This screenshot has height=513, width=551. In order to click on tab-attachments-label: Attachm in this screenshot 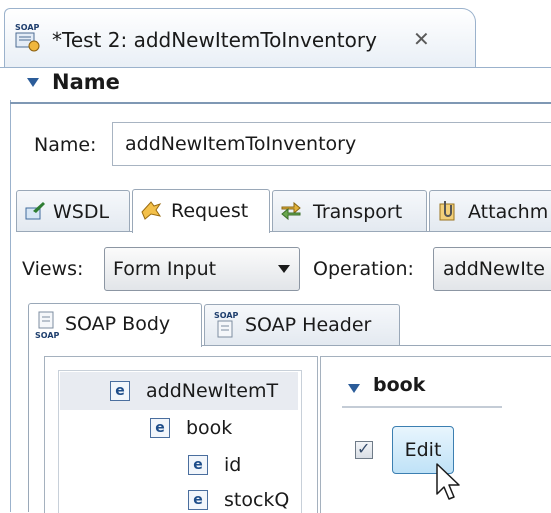, I will do `click(508, 212)`.